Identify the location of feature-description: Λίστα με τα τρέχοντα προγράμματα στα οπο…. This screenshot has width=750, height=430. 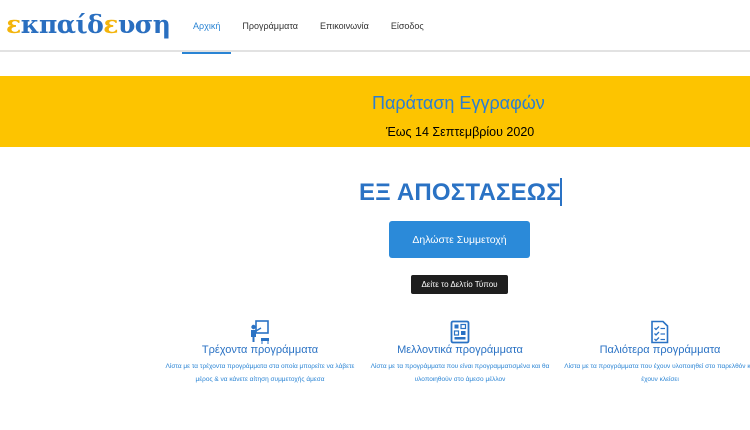
(260, 373).